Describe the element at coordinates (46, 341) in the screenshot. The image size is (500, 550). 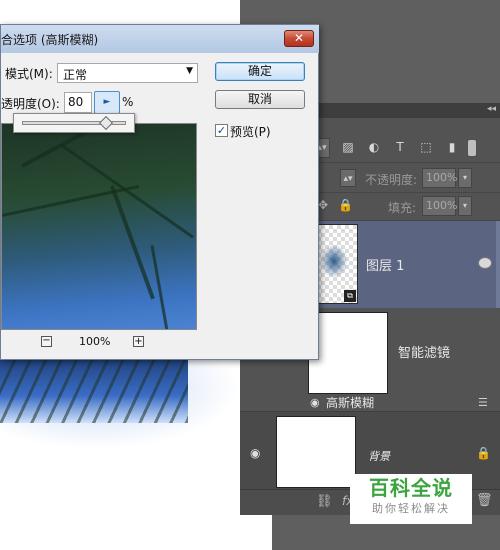
I see `zoom-out-button: −` at that location.